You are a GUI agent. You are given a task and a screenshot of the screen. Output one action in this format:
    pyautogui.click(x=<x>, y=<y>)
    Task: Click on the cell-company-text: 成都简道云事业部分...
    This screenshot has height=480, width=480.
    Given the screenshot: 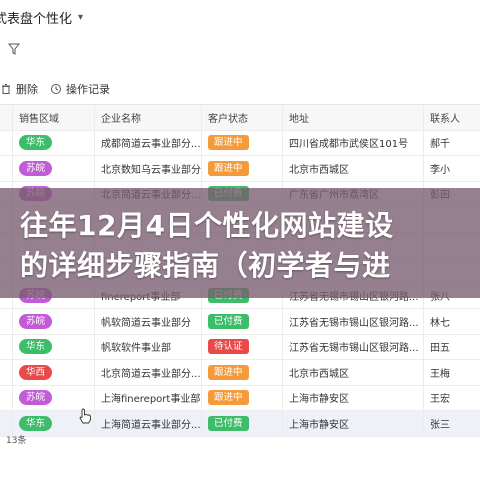 What is the action you would take?
    pyautogui.click(x=151, y=145)
    